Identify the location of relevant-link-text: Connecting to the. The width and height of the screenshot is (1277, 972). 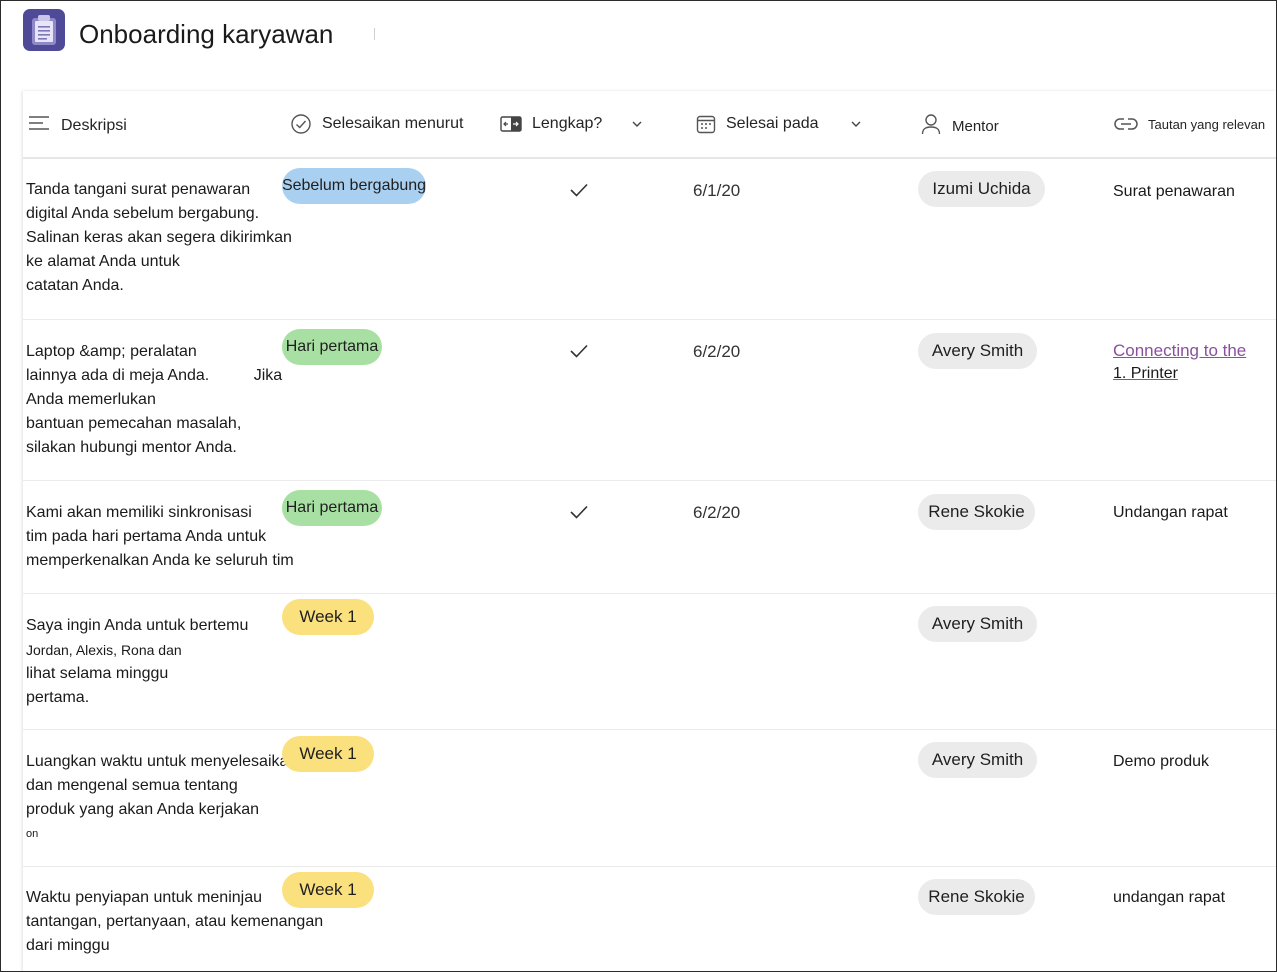
(1179, 350).